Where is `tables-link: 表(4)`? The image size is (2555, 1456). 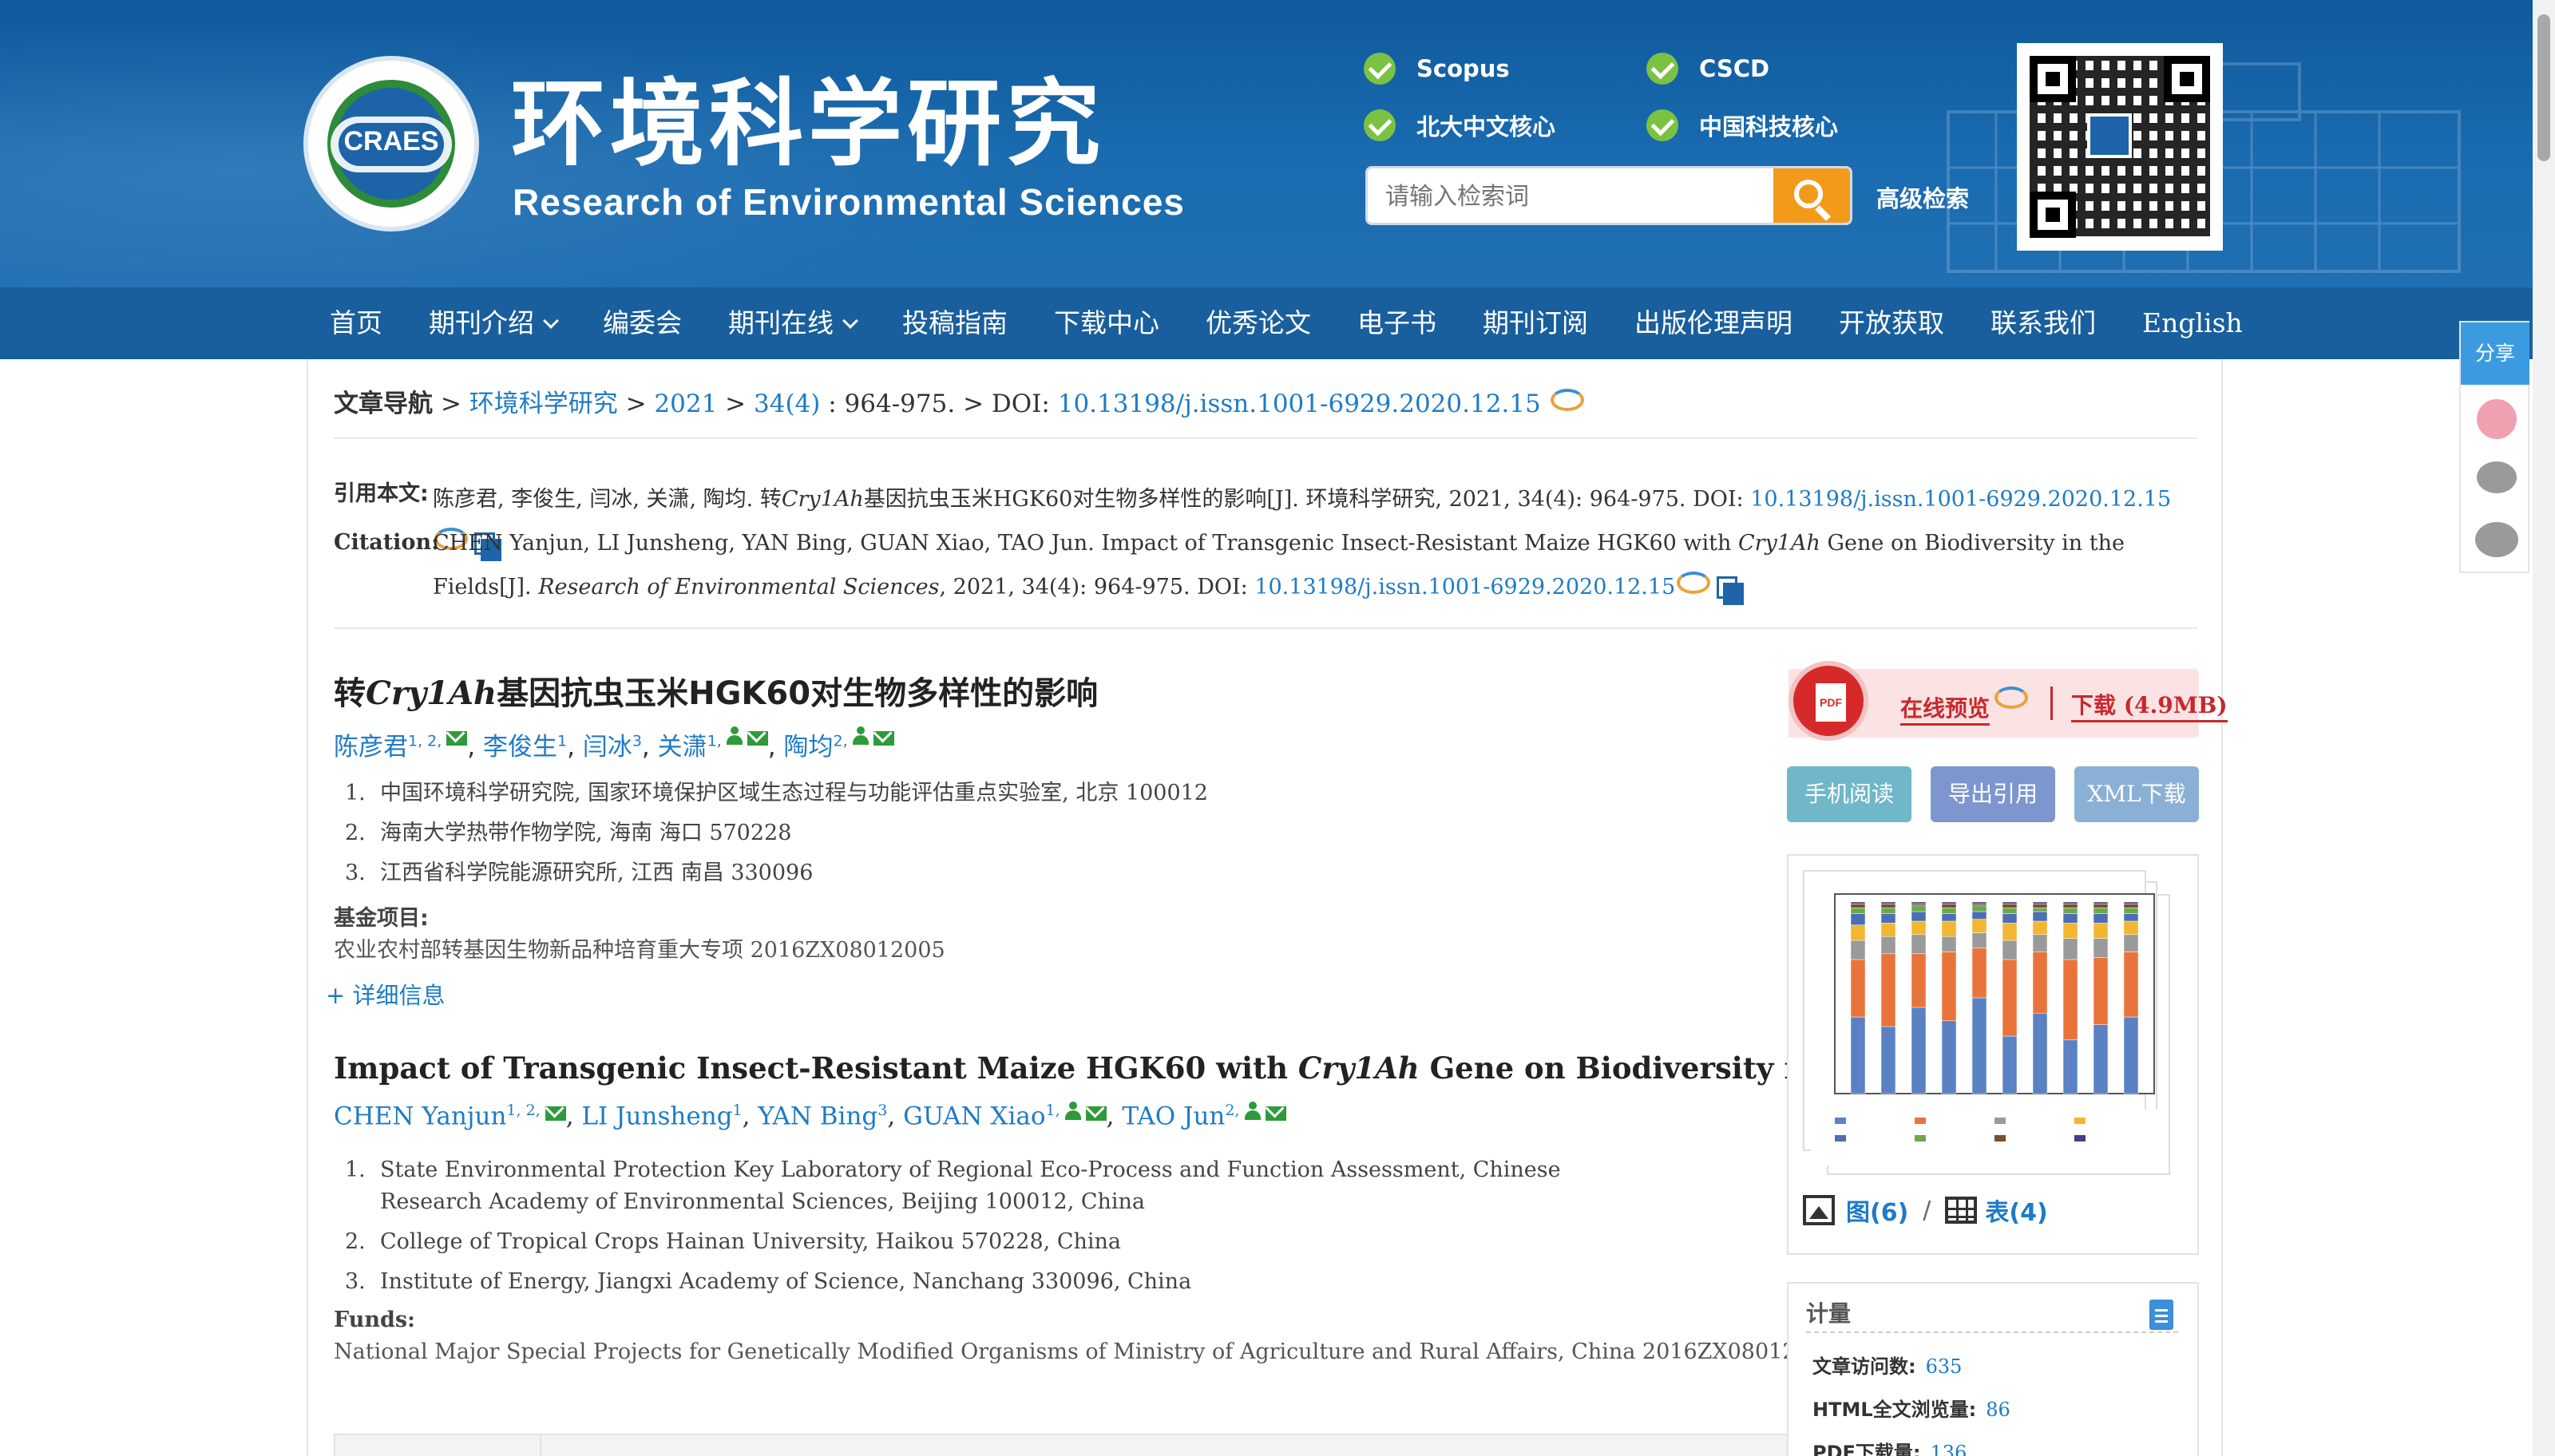 tables-link: 表(4) is located at coordinates (2016, 1210).